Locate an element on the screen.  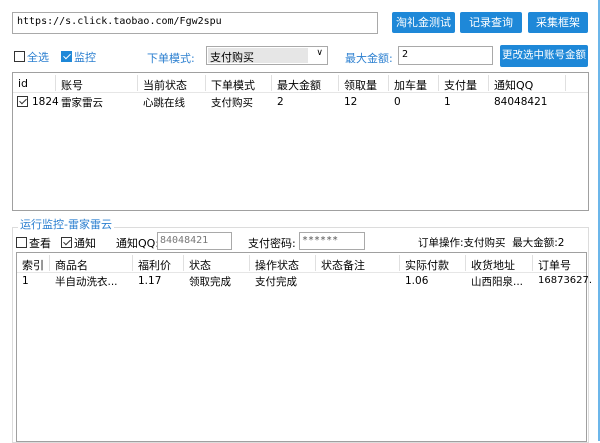
mode-select: 支付购买 ∨ is located at coordinates (267, 55).